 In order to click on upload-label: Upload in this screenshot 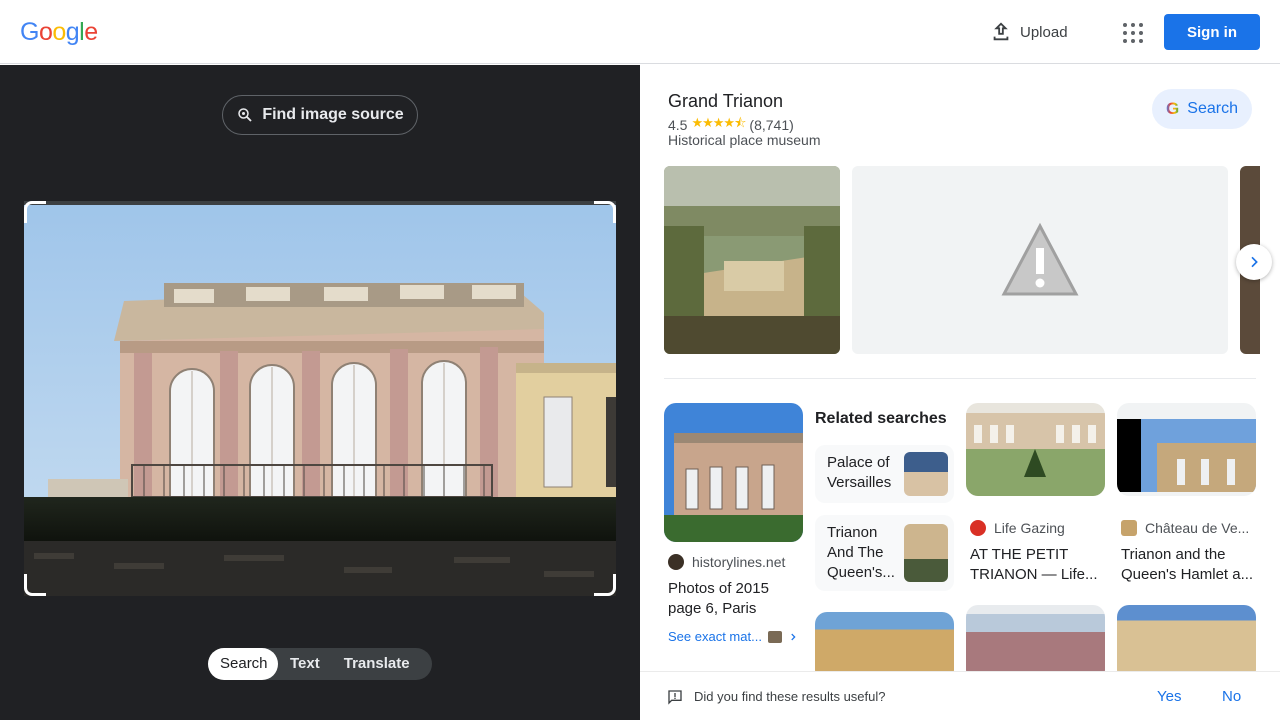, I will do `click(1044, 32)`.